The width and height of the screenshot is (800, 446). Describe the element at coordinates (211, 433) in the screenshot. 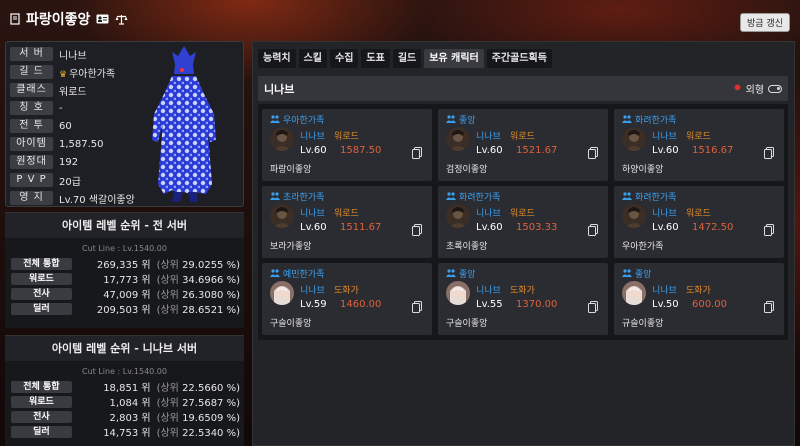

I see `percentile-value: 22.5340 %)` at that location.